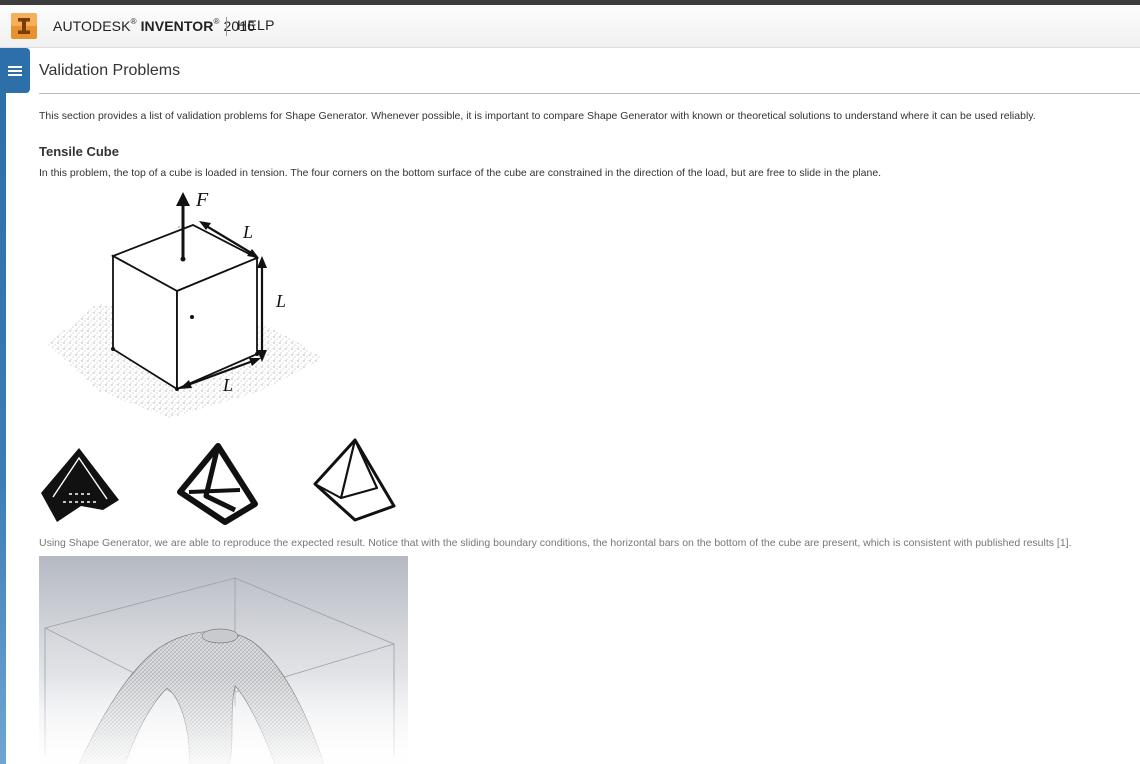  What do you see at coordinates (185, 303) in the screenshot?
I see `tensile-cube-figure: F L L L` at bounding box center [185, 303].